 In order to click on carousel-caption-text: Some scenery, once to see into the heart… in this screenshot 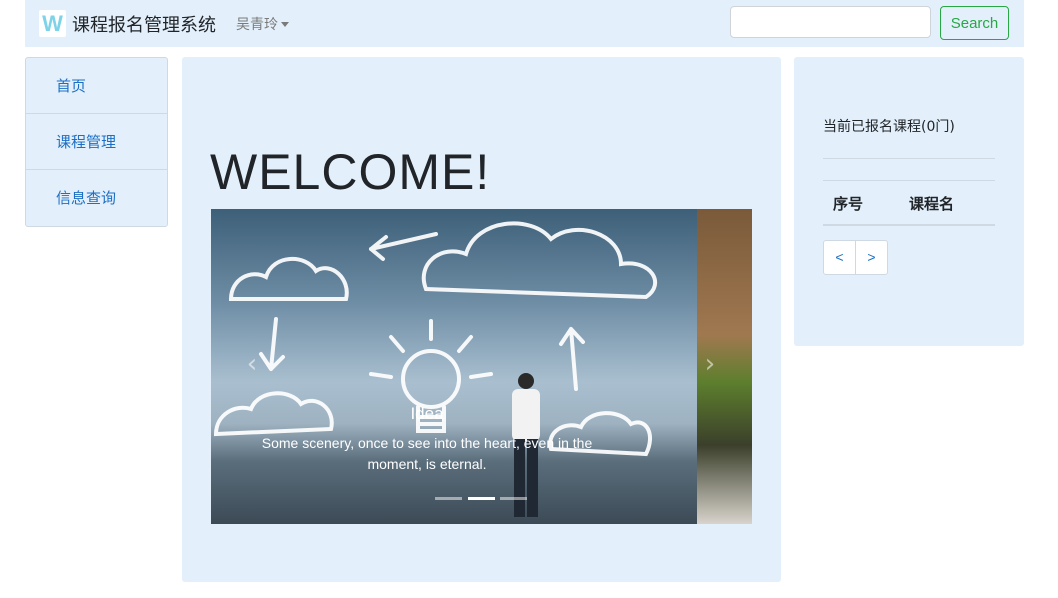, I will do `click(427, 453)`.